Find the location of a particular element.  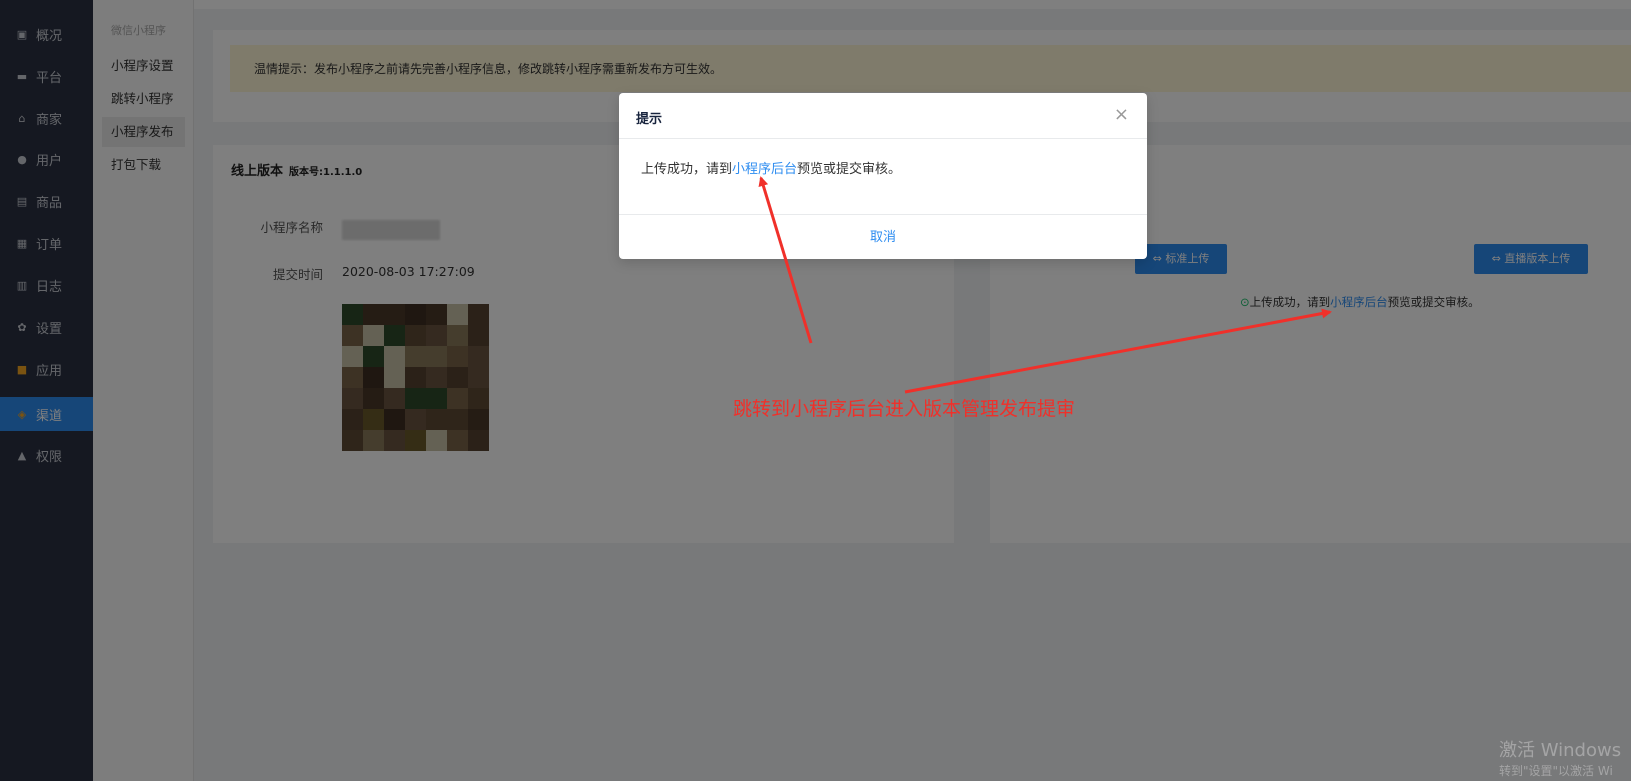

annotation-arrows is located at coordinates (1045, 285).